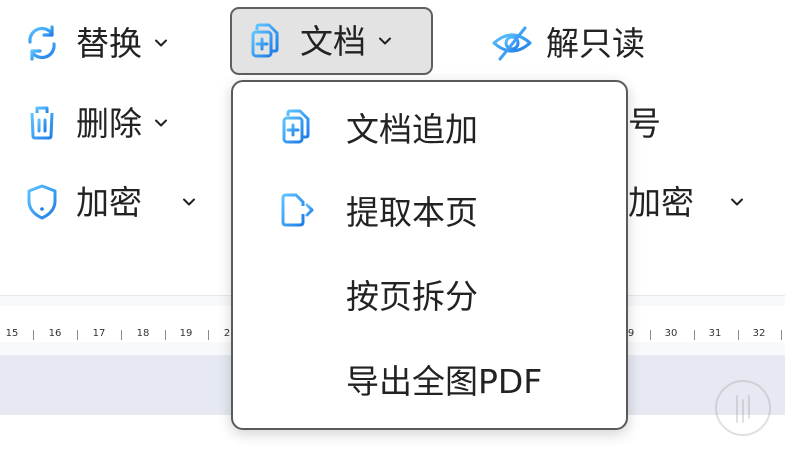  Describe the element at coordinates (55, 333) in the screenshot. I see `ruler-tick-label: 16` at that location.